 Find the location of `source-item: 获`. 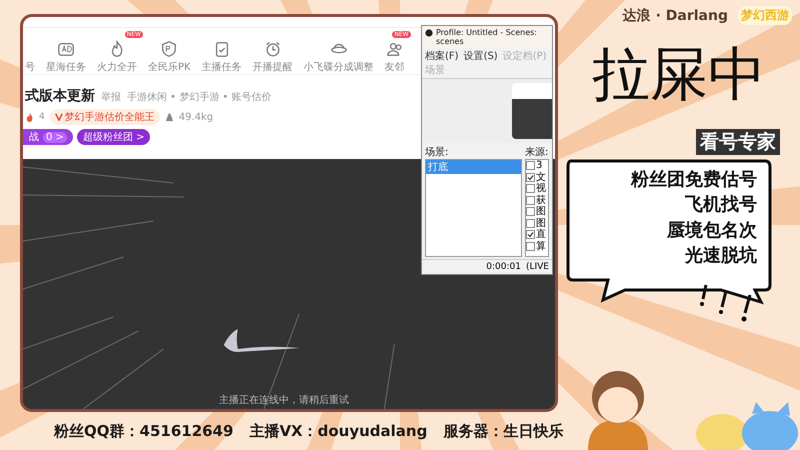

source-item: 获 is located at coordinates (541, 200).